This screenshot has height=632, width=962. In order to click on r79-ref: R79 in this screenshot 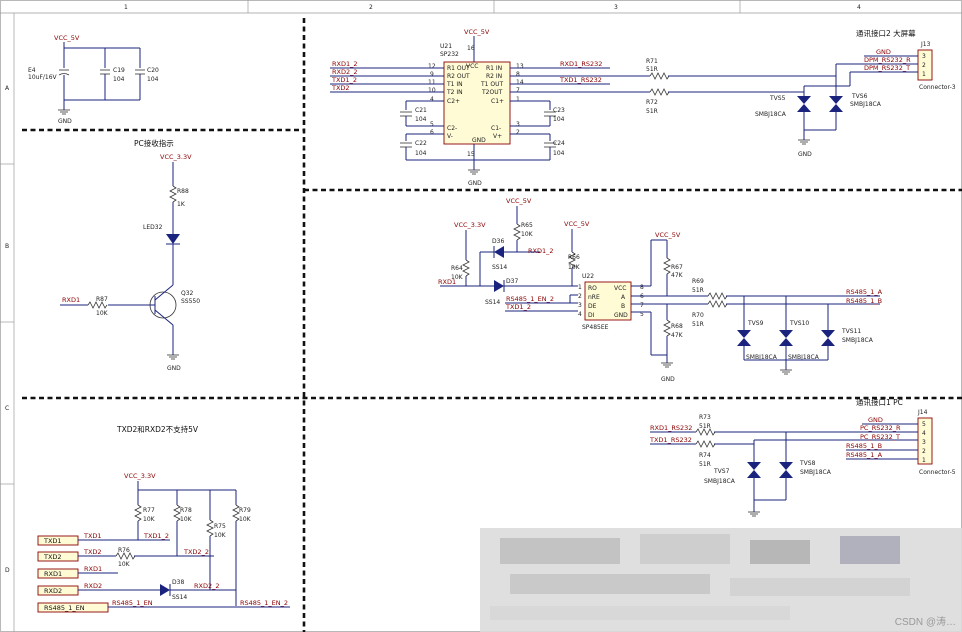, I will do `click(245, 510)`.